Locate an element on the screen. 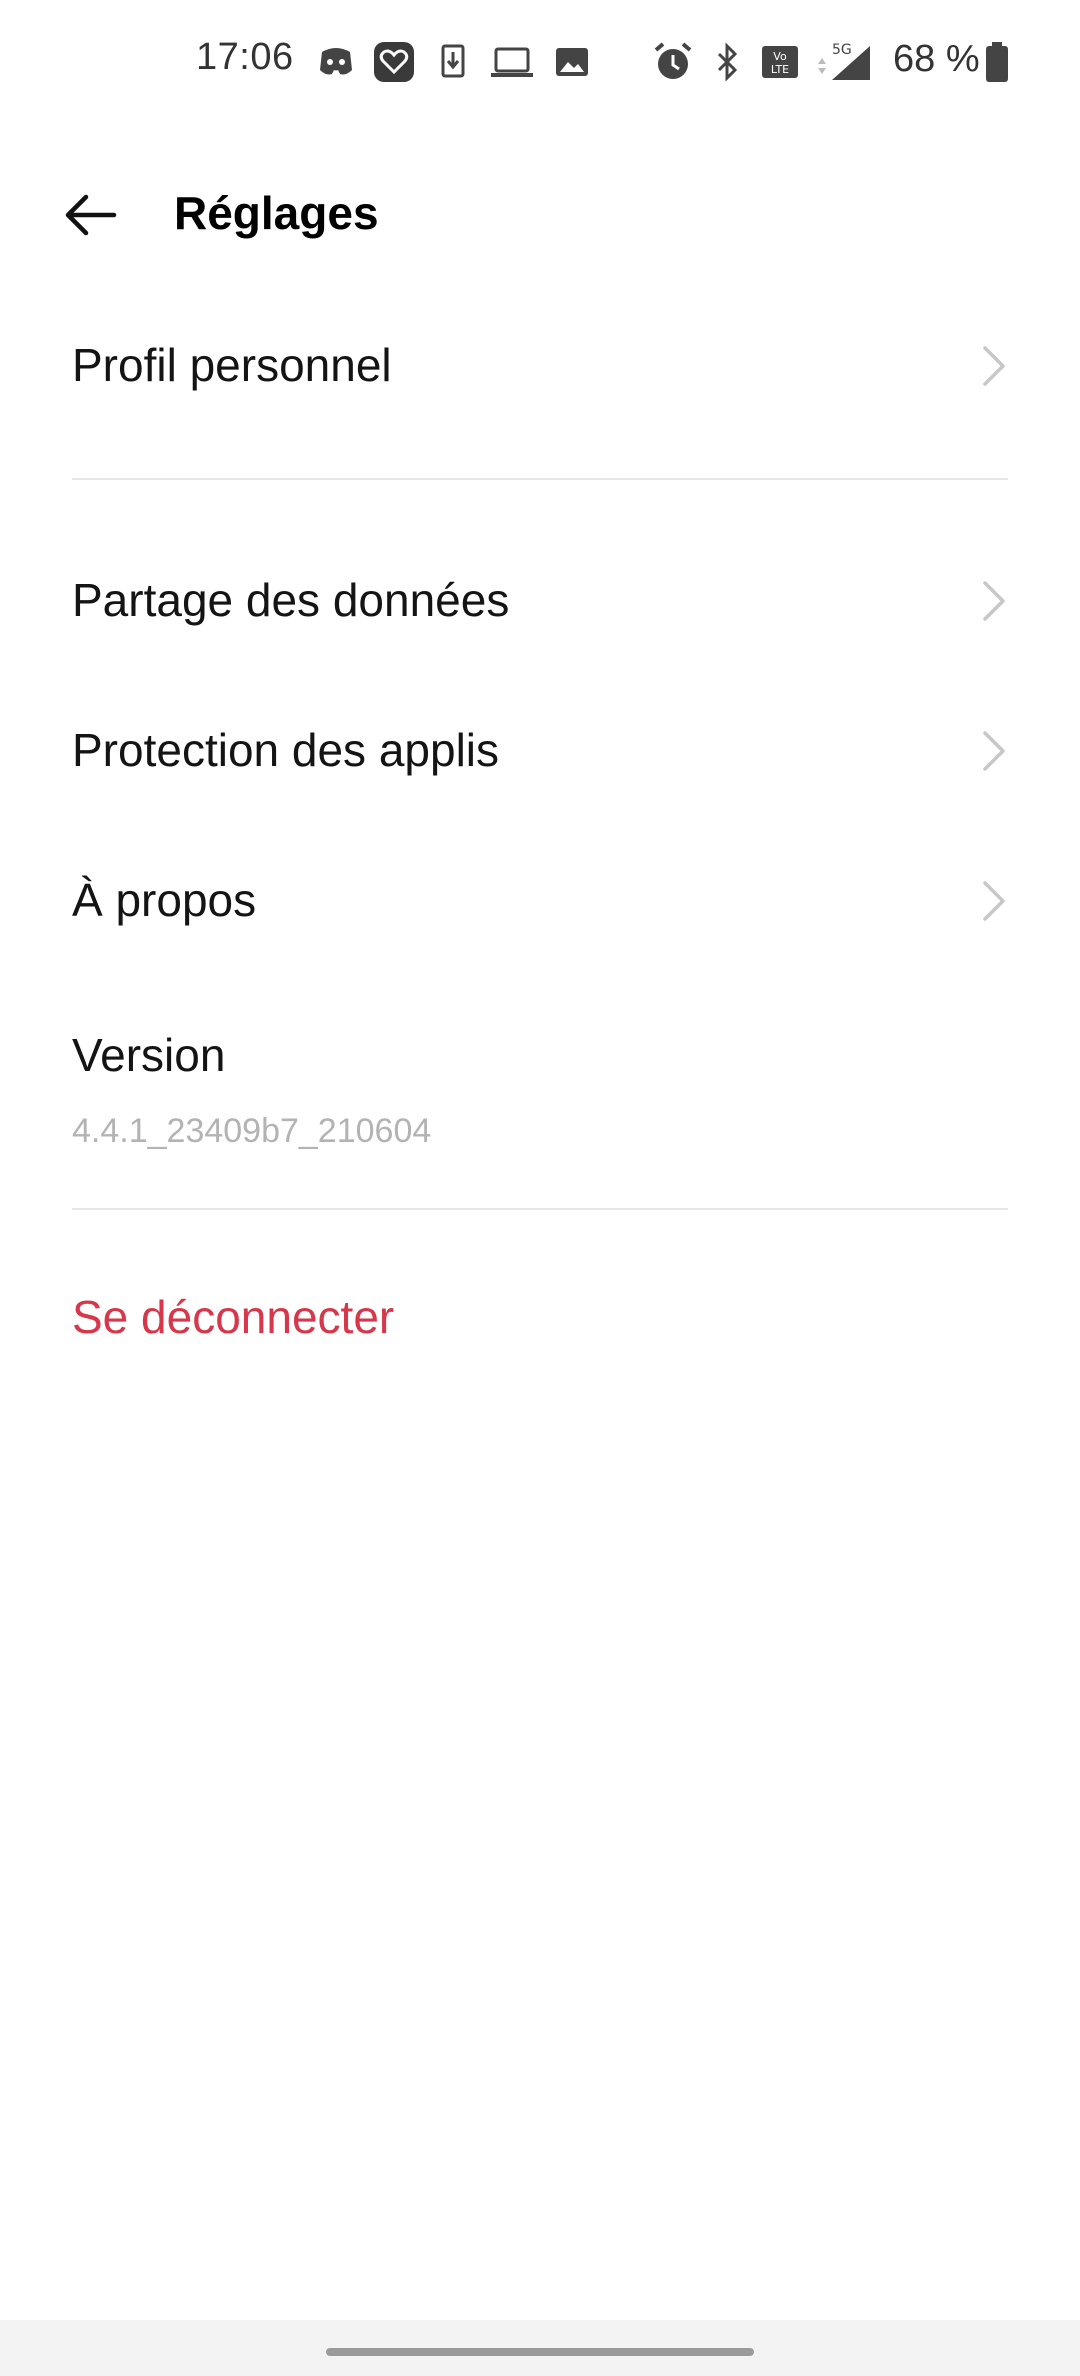  image-icon is located at coordinates (572, 62).